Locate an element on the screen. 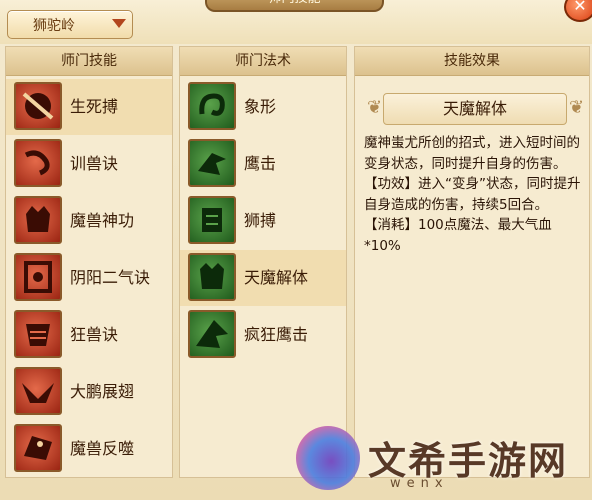 The image size is (592, 500). school-skills-header: 师门技能 is located at coordinates (89, 61).